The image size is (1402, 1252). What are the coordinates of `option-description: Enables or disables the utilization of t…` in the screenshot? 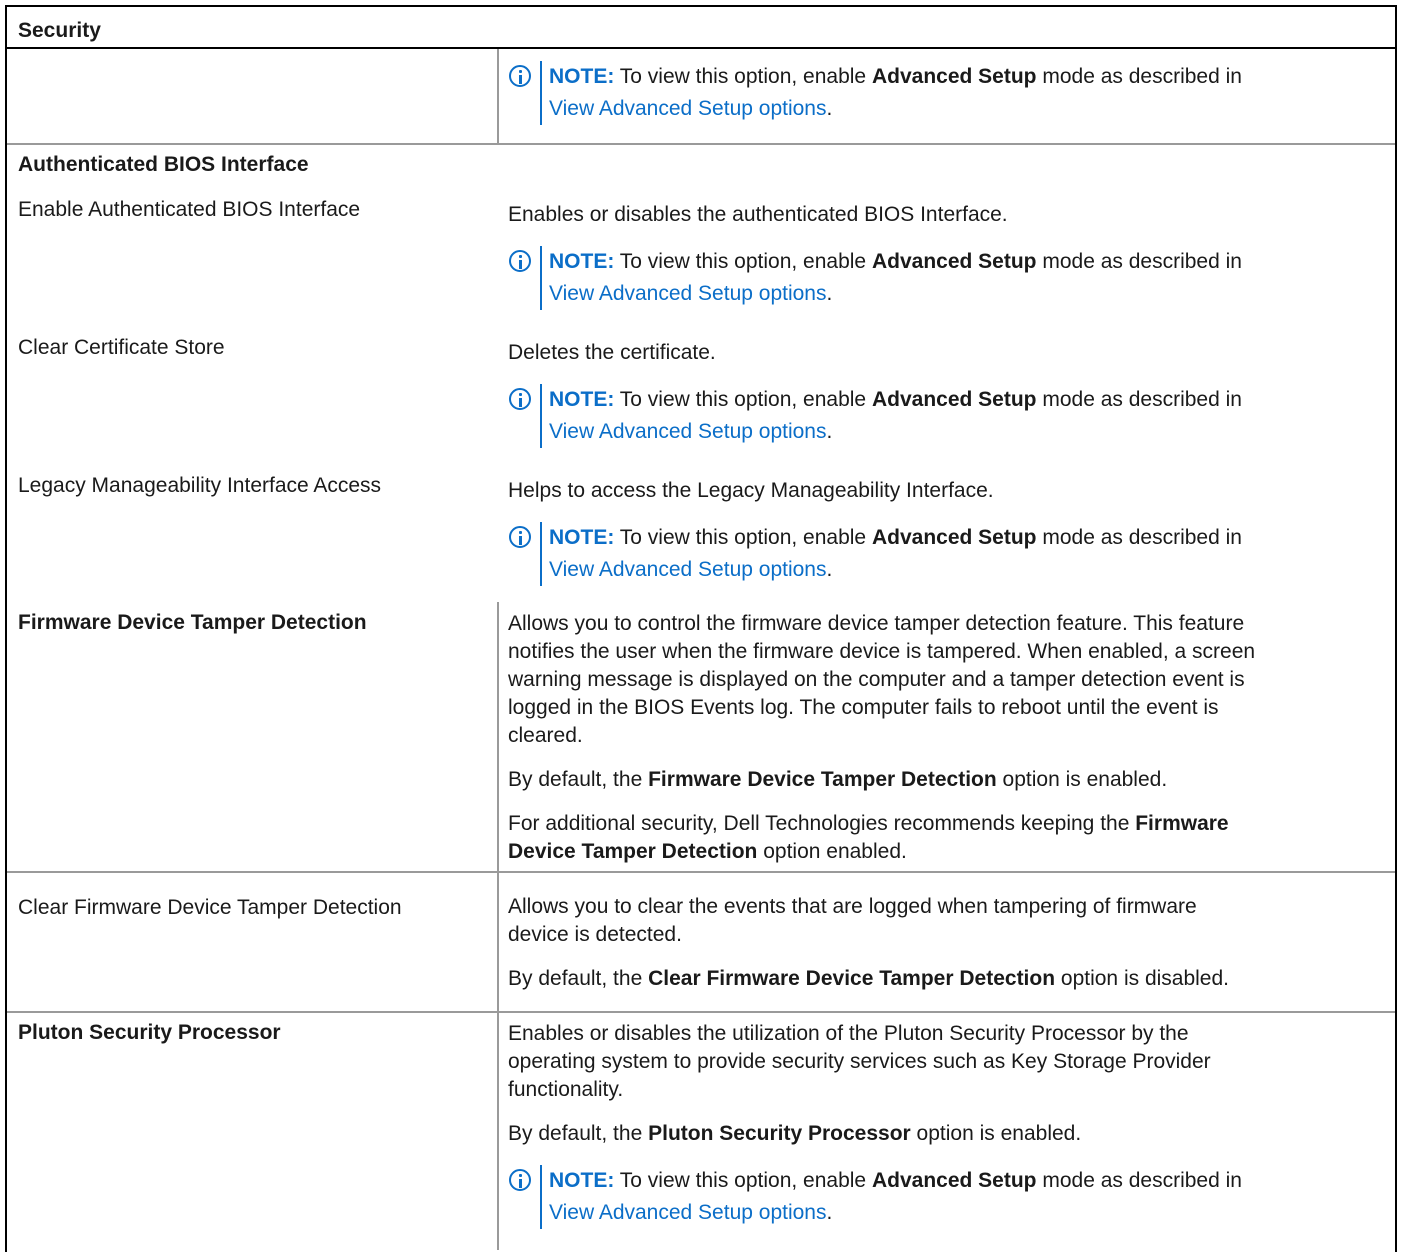 It's located at (859, 1061).